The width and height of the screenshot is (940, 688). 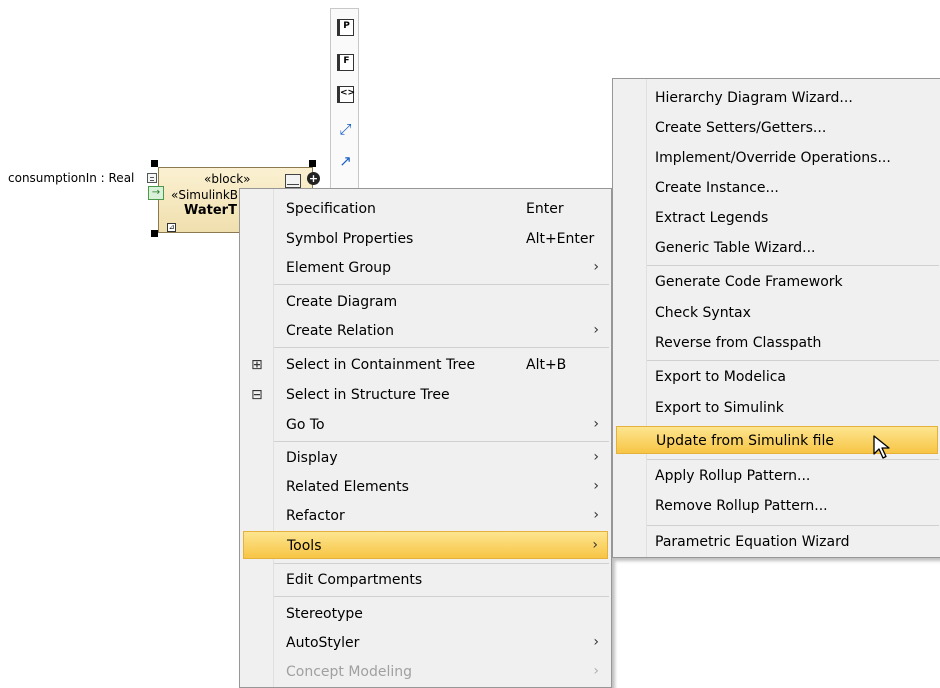 What do you see at coordinates (425, 302) in the screenshot?
I see `menu-item-create-diagram: Create Diagram` at bounding box center [425, 302].